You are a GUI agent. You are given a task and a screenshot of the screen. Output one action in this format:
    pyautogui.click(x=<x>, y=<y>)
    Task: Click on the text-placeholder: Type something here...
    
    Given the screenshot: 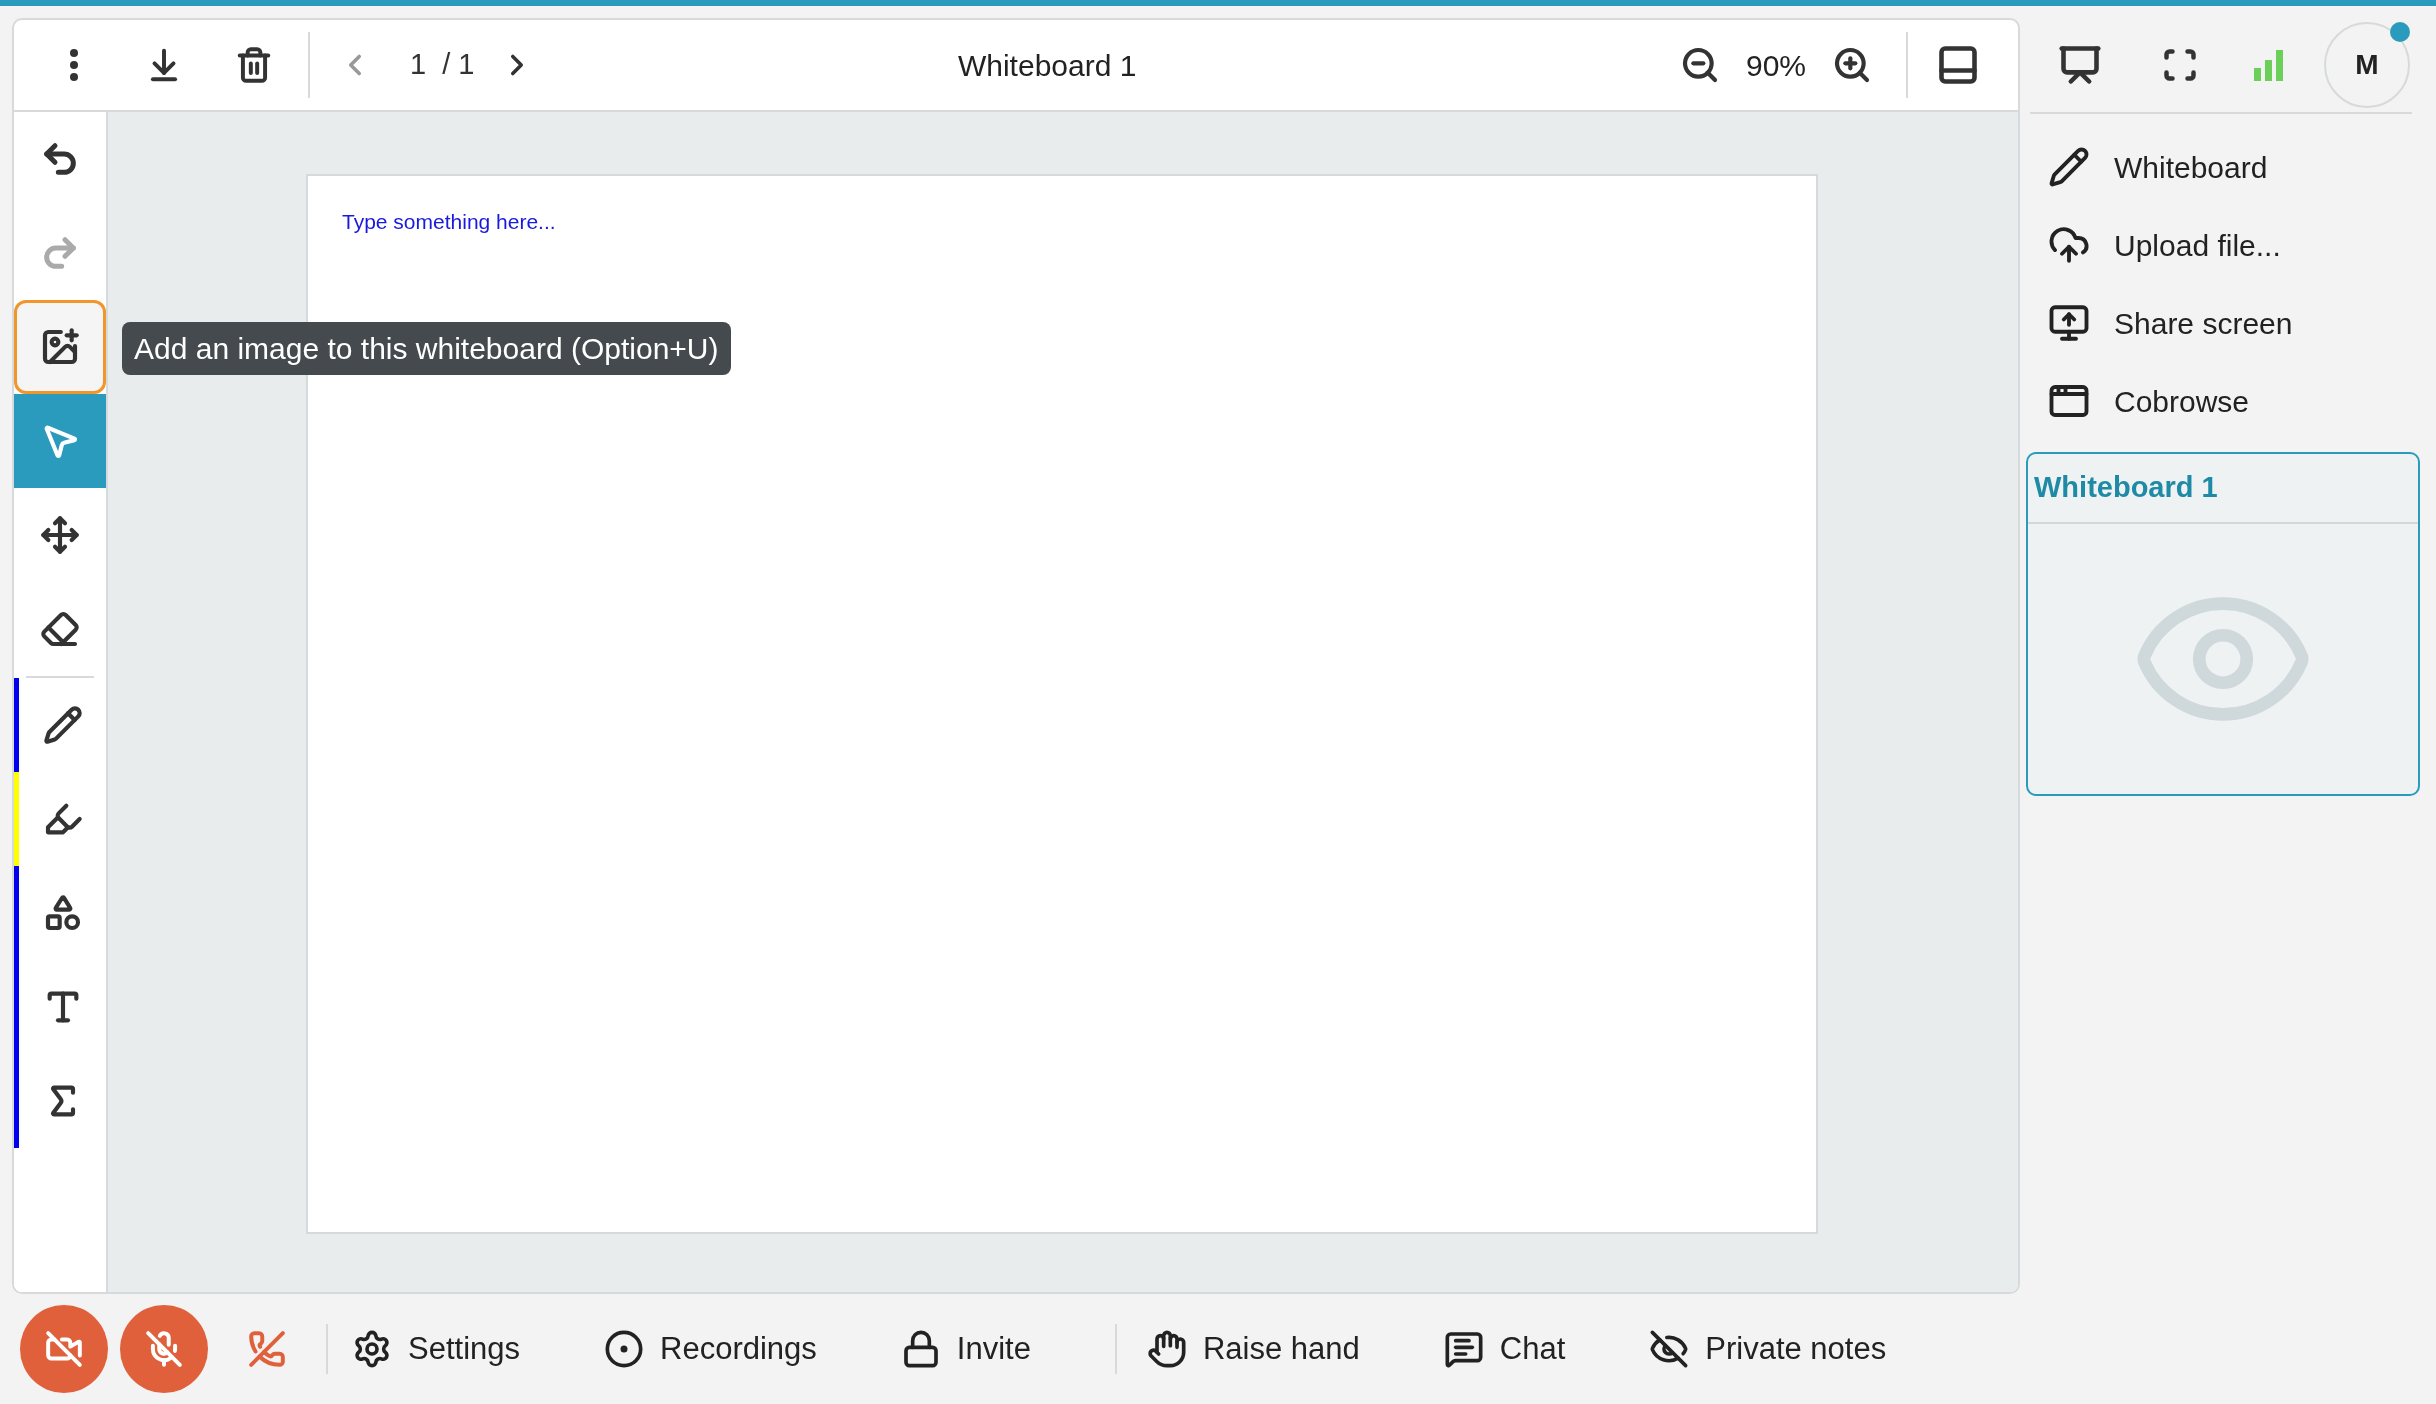 What is the action you would take?
    pyautogui.click(x=1062, y=222)
    